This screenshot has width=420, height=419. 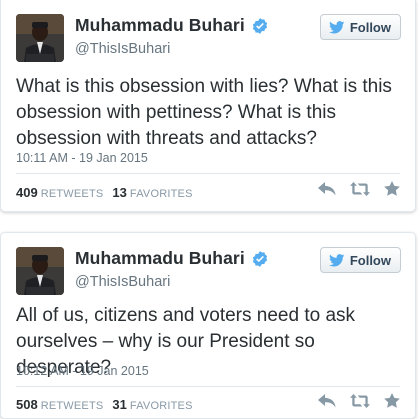 What do you see at coordinates (82, 158) in the screenshot?
I see `tweet-timestamp: 10:11 AM - 19 Jan 2015` at bounding box center [82, 158].